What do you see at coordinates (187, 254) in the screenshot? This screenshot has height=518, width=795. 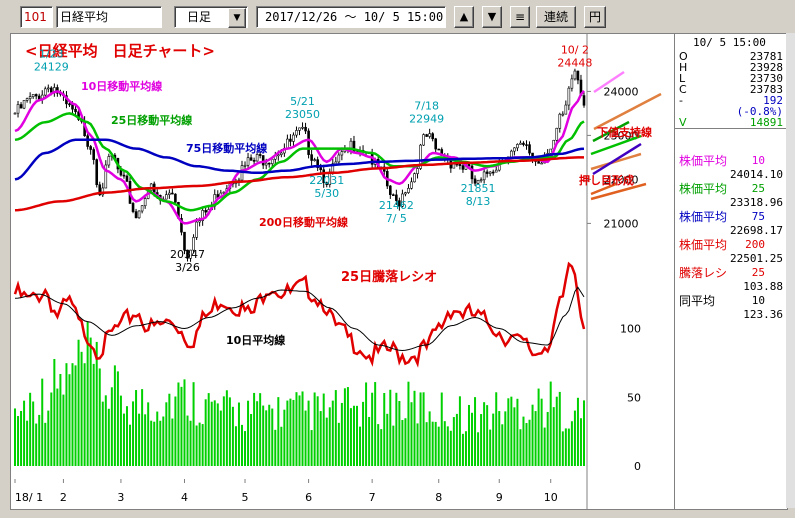 I see `price-annotation: 20347` at bounding box center [187, 254].